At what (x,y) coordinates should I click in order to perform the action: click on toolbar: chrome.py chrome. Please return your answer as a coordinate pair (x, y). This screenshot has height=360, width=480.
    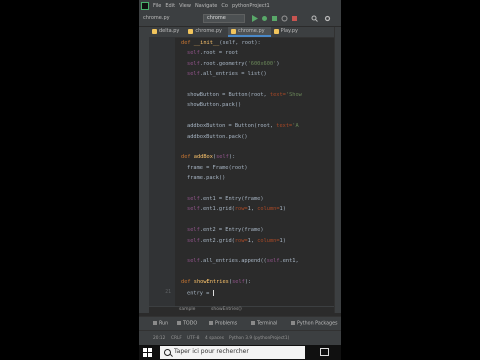
    Looking at the image, I should click on (240, 19).